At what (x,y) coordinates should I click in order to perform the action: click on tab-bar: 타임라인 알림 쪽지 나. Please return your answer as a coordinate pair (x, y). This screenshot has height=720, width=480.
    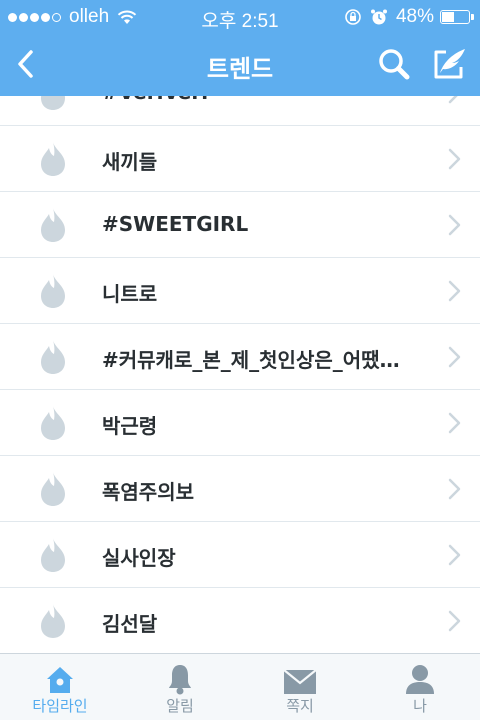
    Looking at the image, I should click on (240, 686).